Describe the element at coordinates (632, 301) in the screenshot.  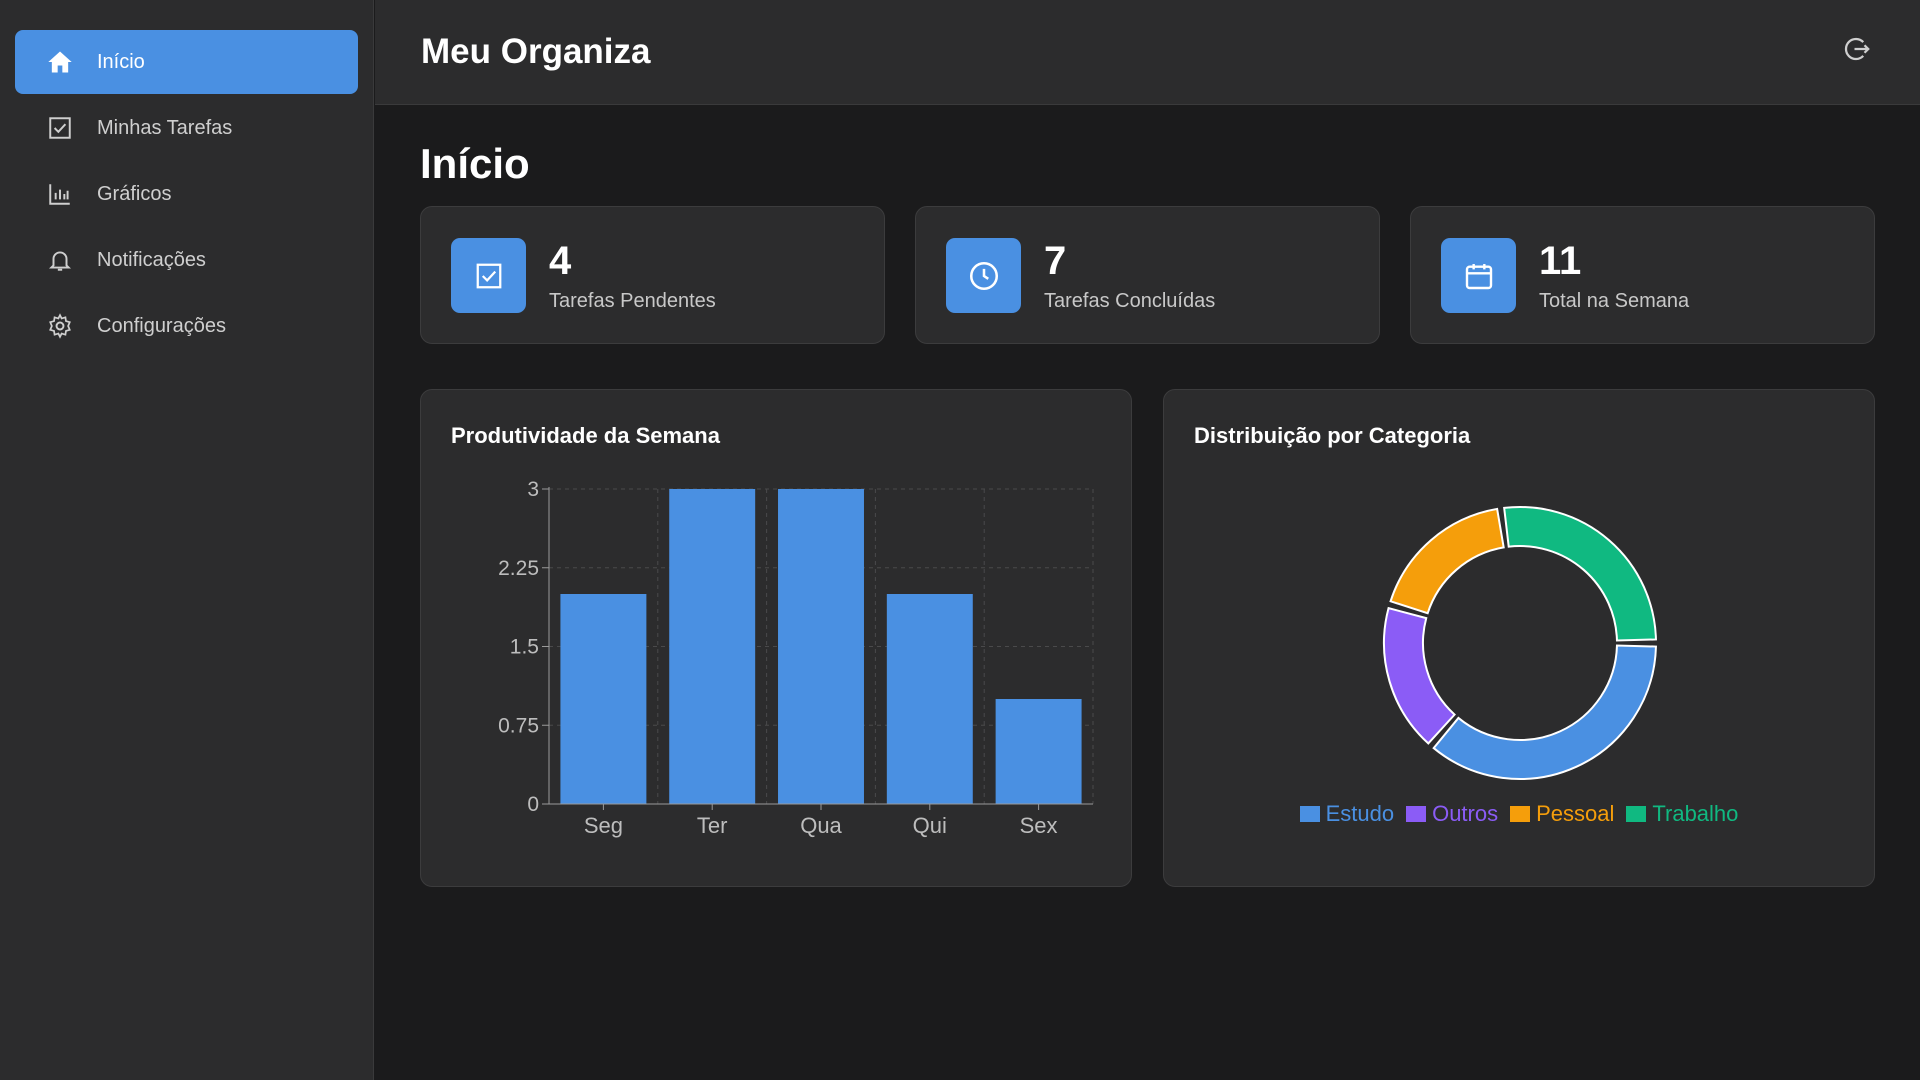
I see `stat-label: Tarefas Pendentes` at that location.